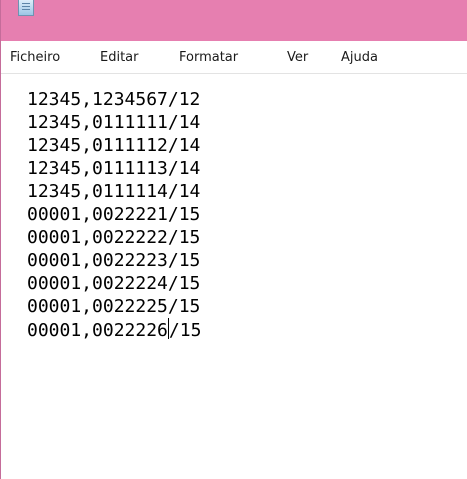 This screenshot has width=467, height=479. I want to click on menu-format: Formatar, so click(208, 58).